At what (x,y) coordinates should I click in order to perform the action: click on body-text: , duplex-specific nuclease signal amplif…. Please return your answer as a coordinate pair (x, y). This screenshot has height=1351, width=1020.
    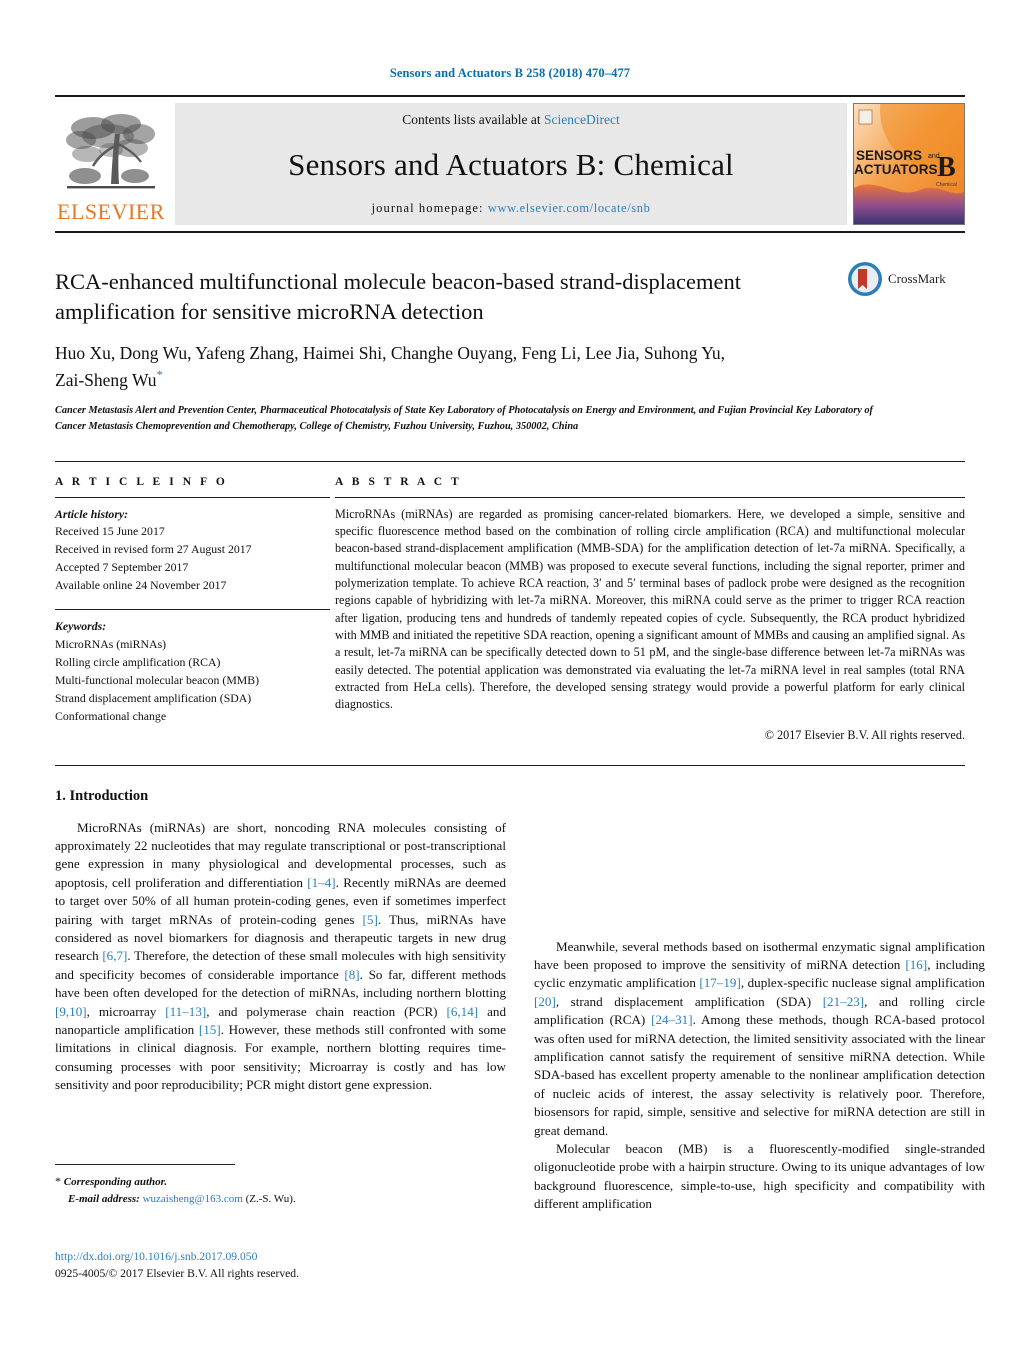
    Looking at the image, I should click on (862, 983).